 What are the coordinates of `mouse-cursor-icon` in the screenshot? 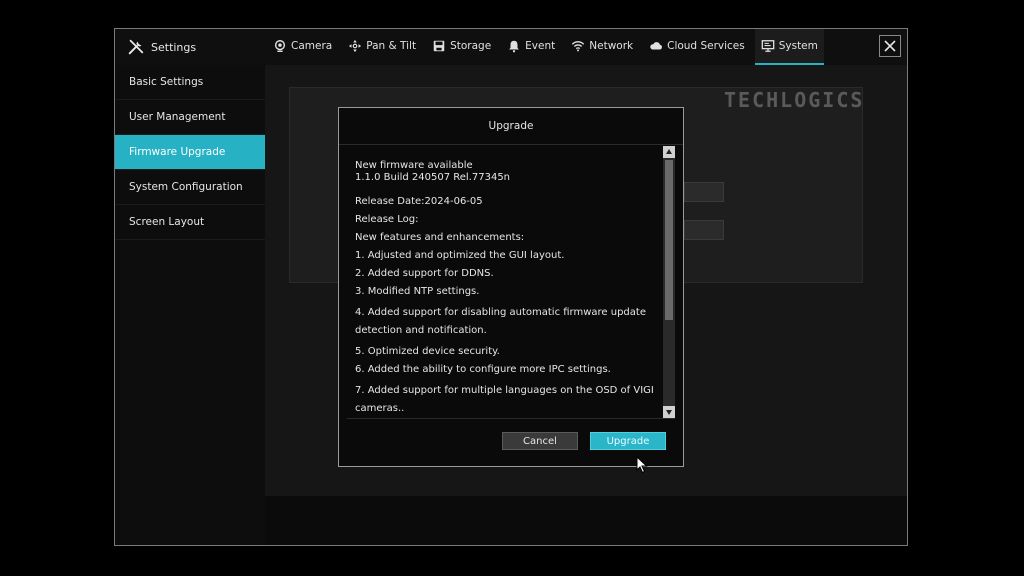 It's located at (642, 465).